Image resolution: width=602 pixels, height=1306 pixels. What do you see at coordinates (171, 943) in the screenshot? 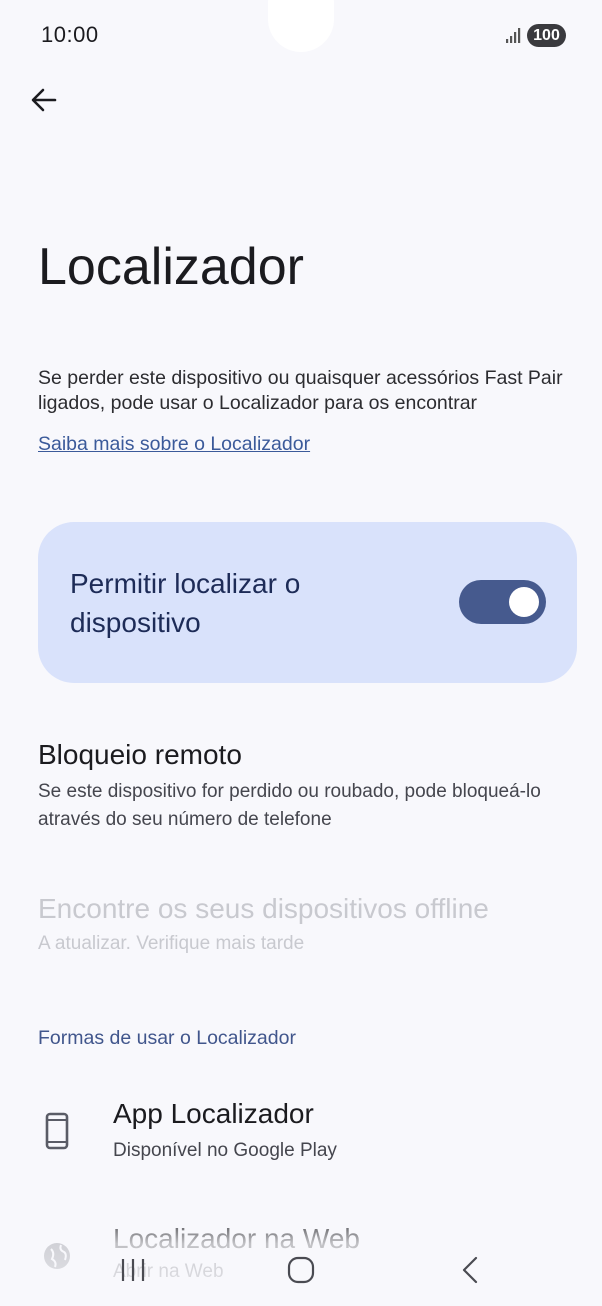
I see `offline-devices-subtitle: A atualizar. Verifique mais tarde` at bounding box center [171, 943].